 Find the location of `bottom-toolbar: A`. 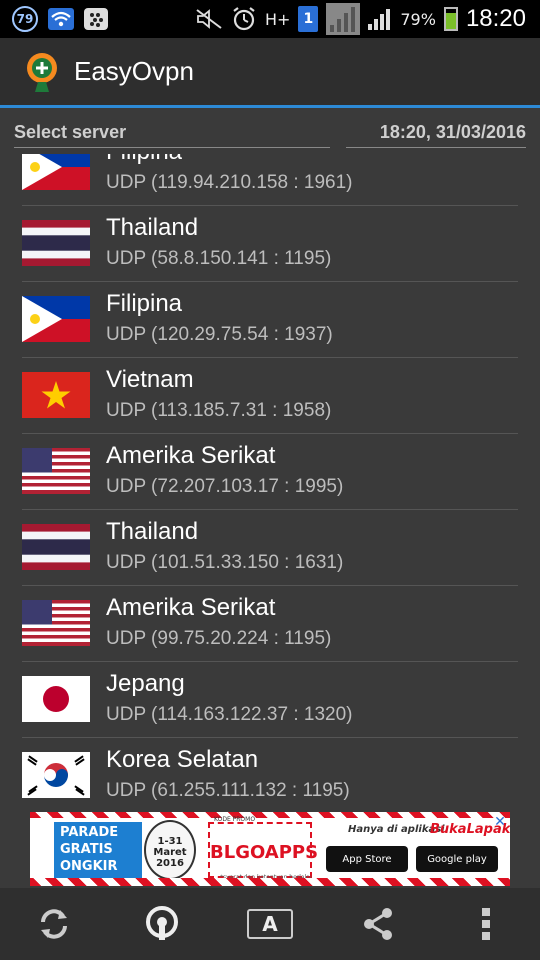

bottom-toolbar: A is located at coordinates (270, 924).